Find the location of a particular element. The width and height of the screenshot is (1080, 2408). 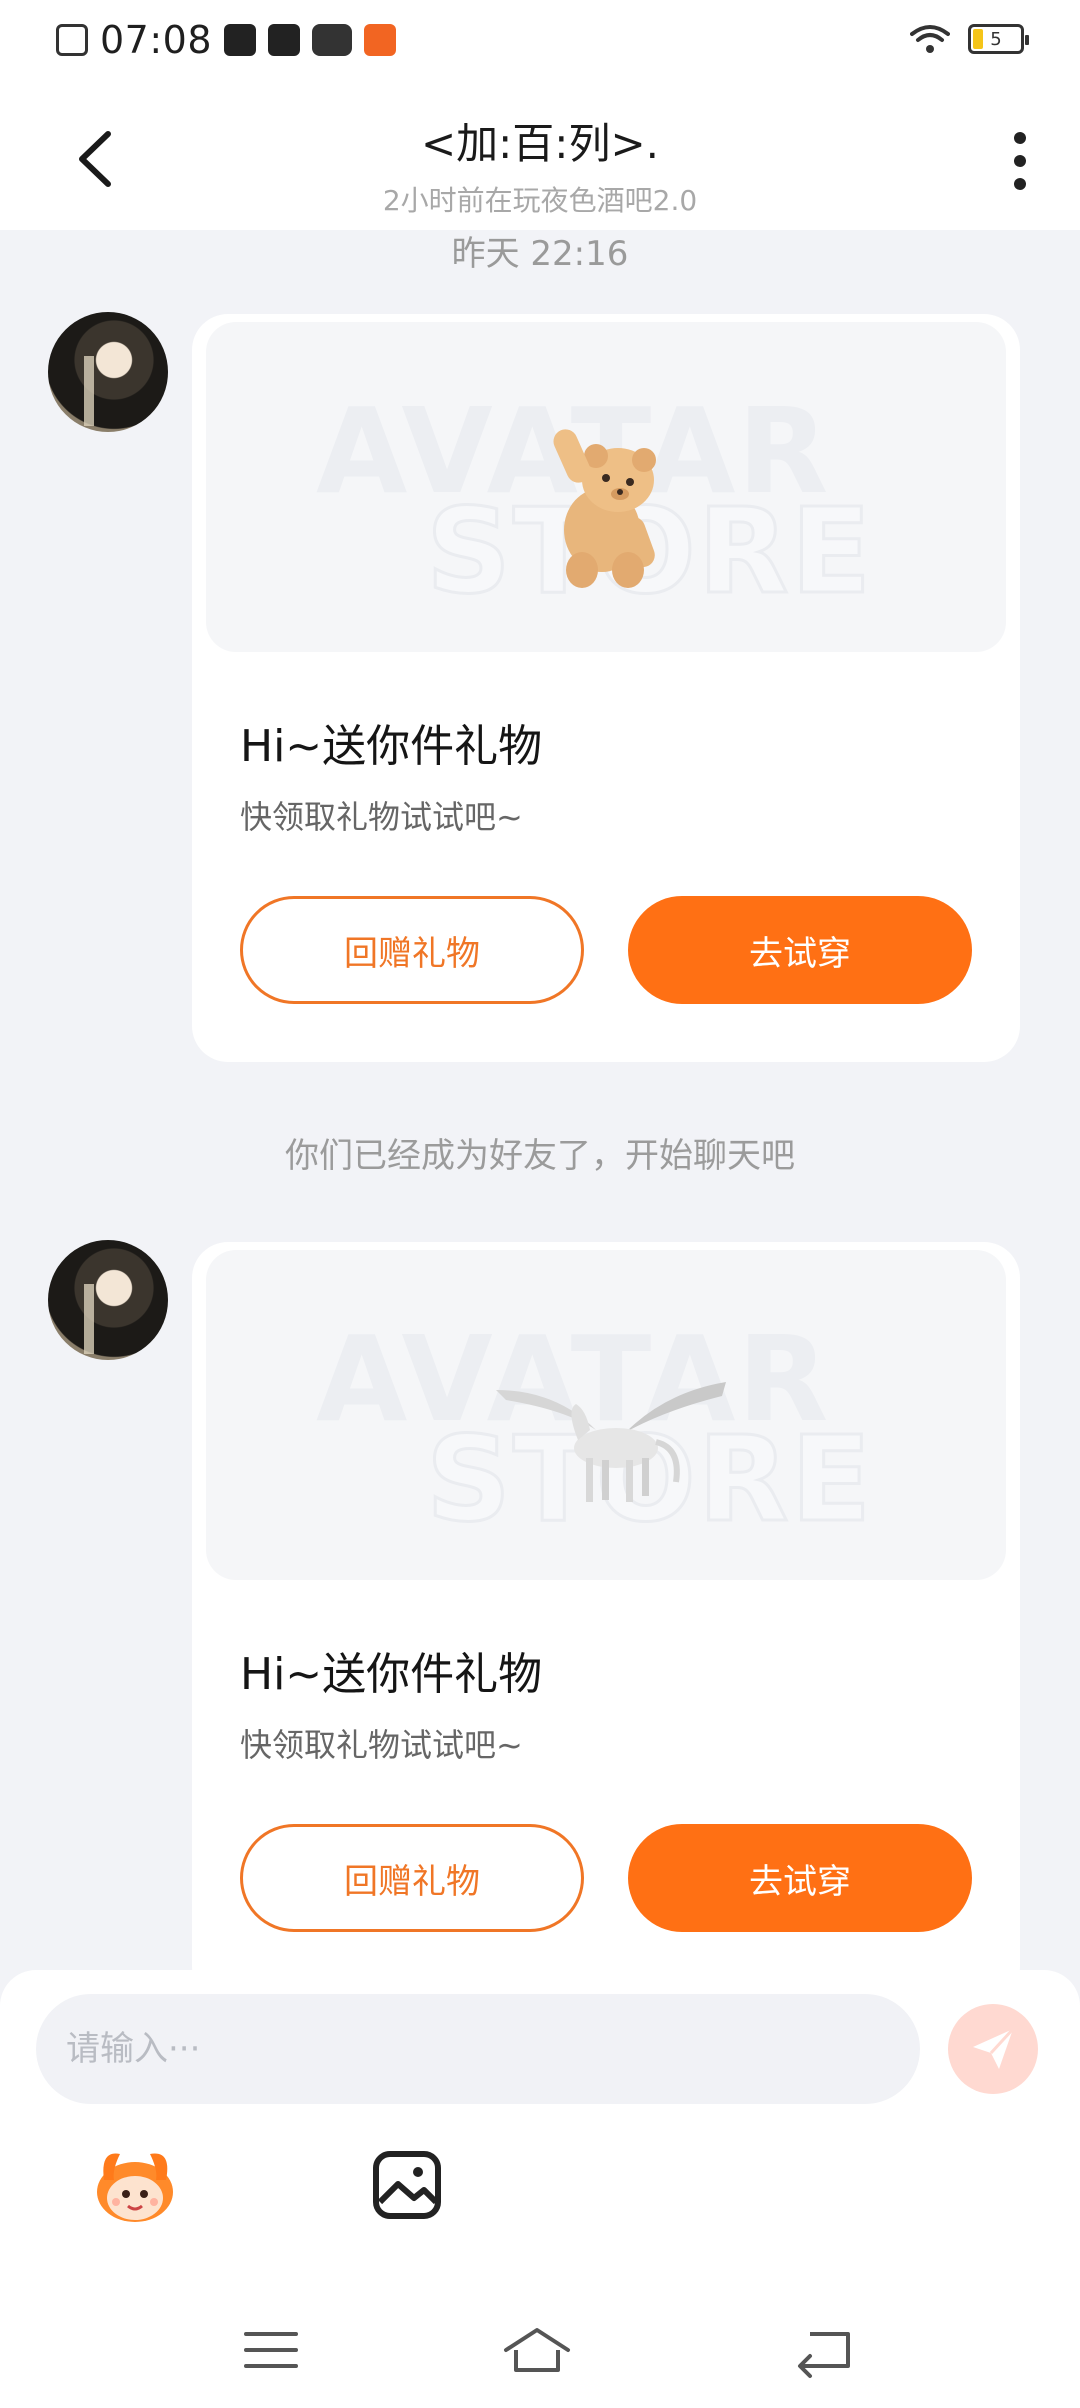

contact-activity: 2小时前在玩夜色酒吧2.0 is located at coordinates (540, 200).